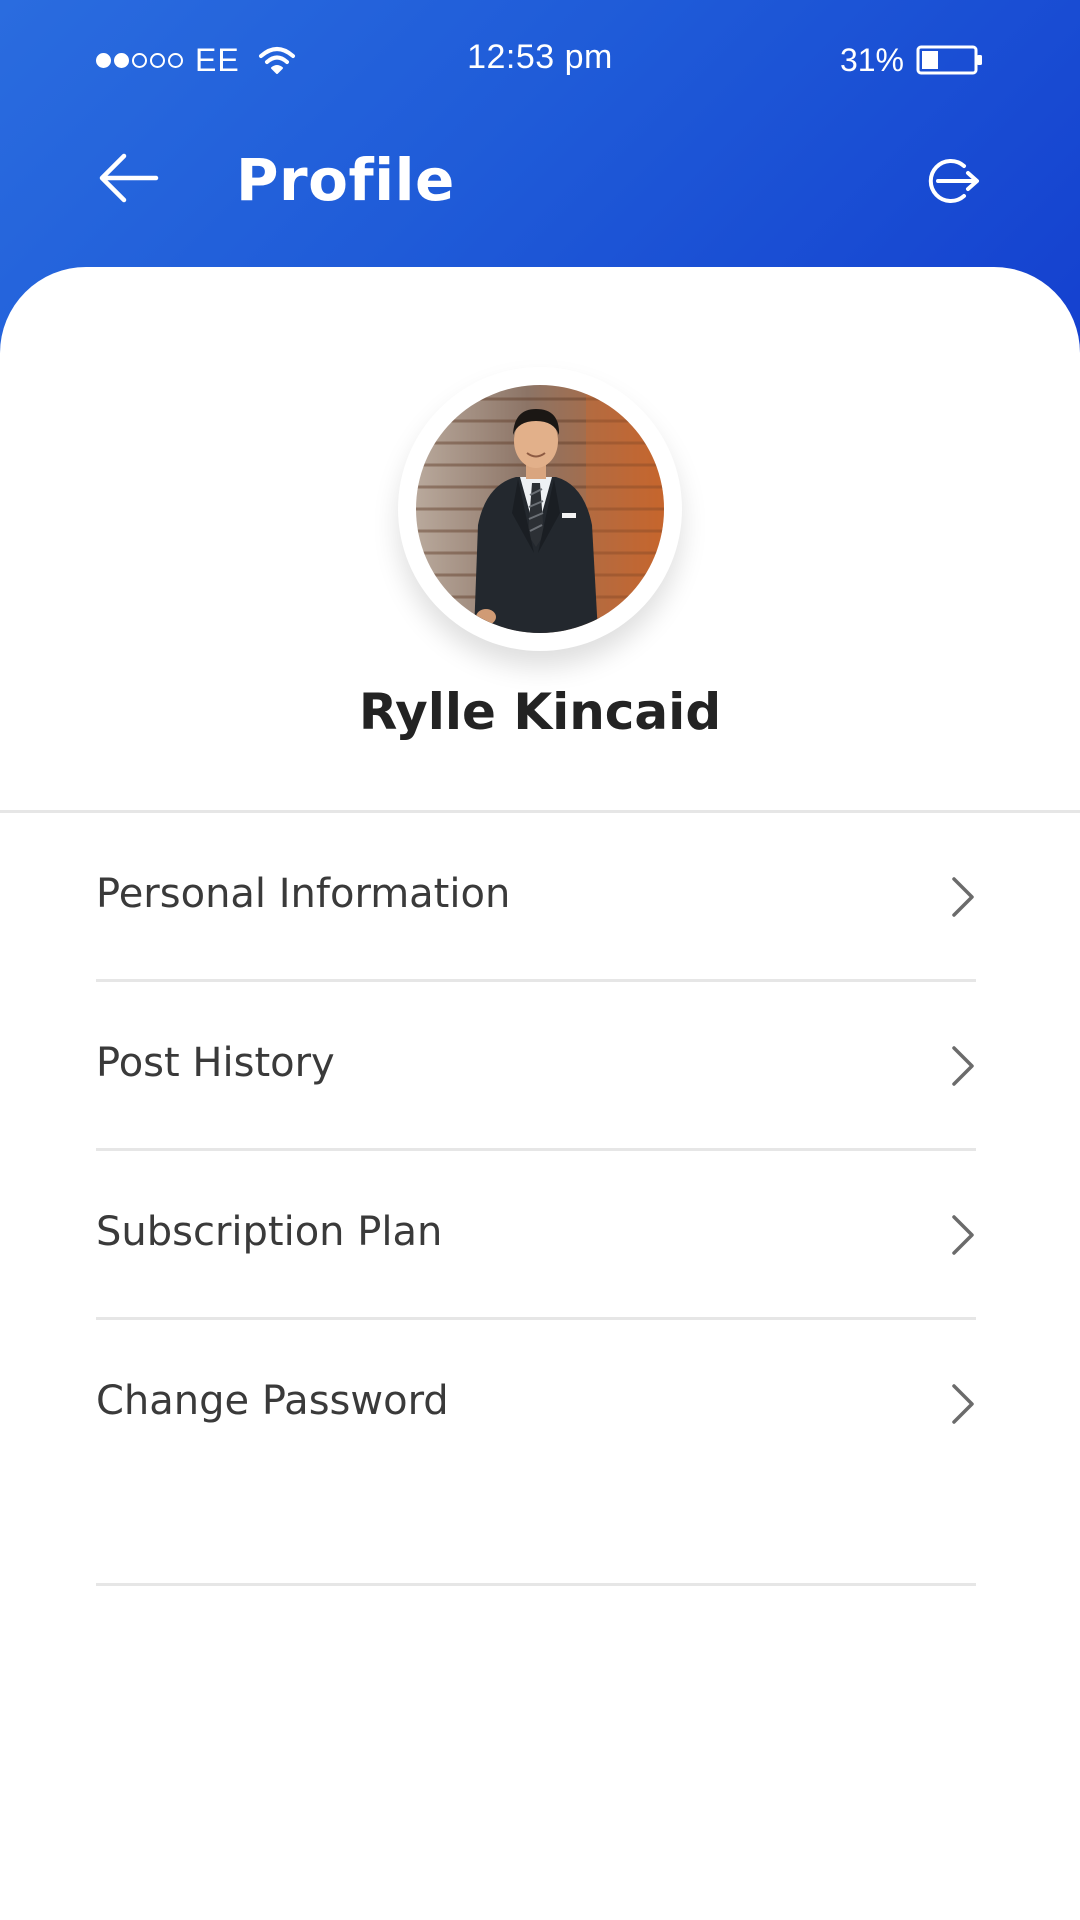 This screenshot has height=1920, width=1080. I want to click on menu-item-label: Post History, so click(215, 1063).